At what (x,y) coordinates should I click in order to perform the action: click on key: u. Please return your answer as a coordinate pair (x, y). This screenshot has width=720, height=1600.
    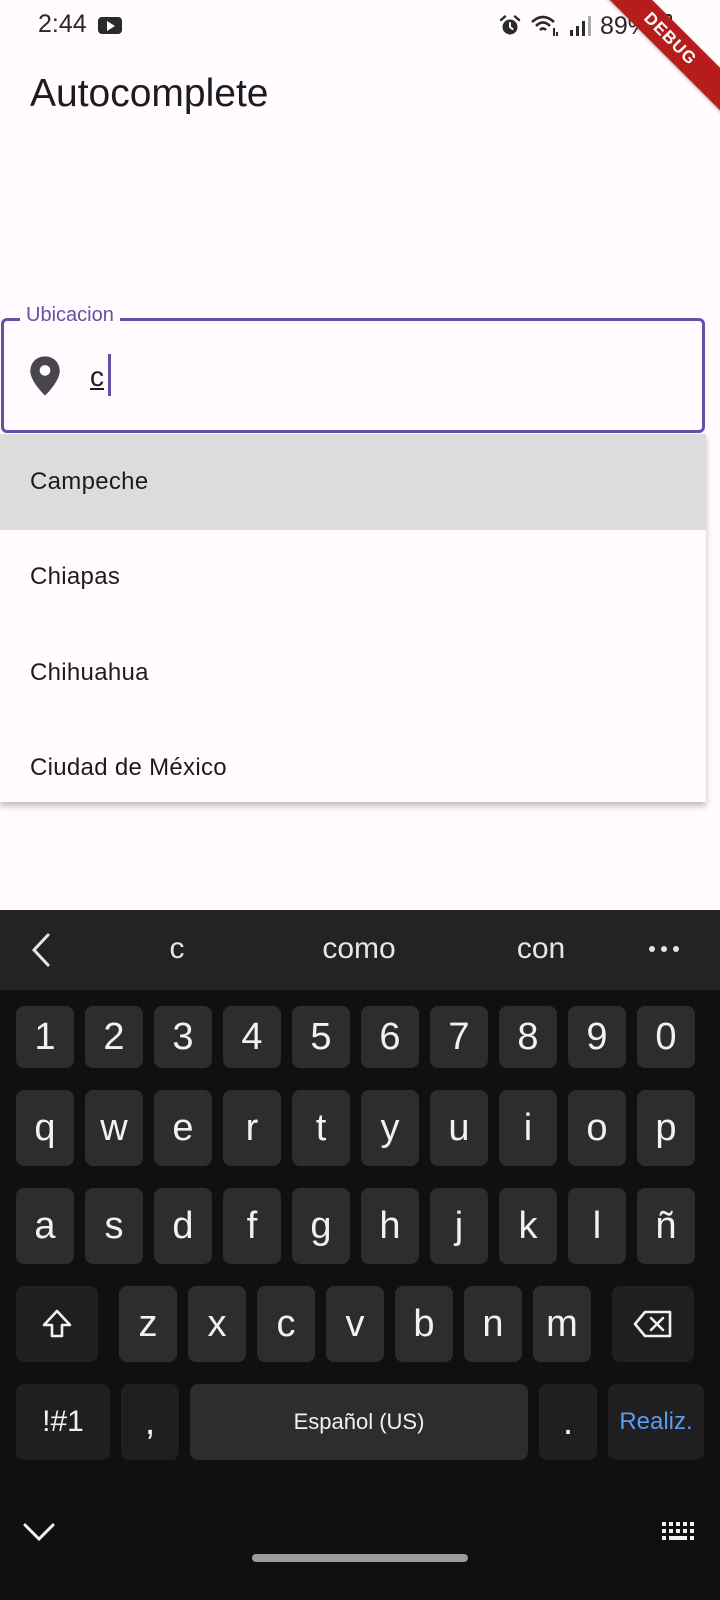
    Looking at the image, I should click on (459, 1128).